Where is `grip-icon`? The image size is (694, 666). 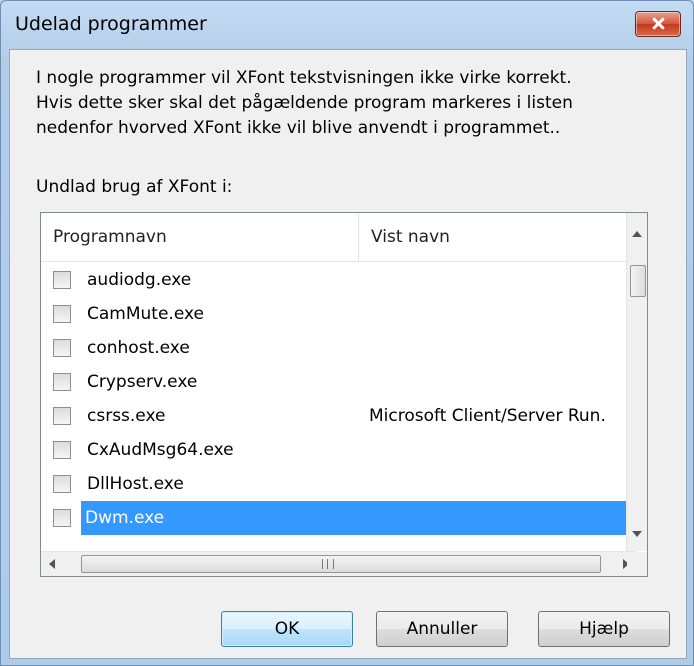 grip-icon is located at coordinates (328, 564).